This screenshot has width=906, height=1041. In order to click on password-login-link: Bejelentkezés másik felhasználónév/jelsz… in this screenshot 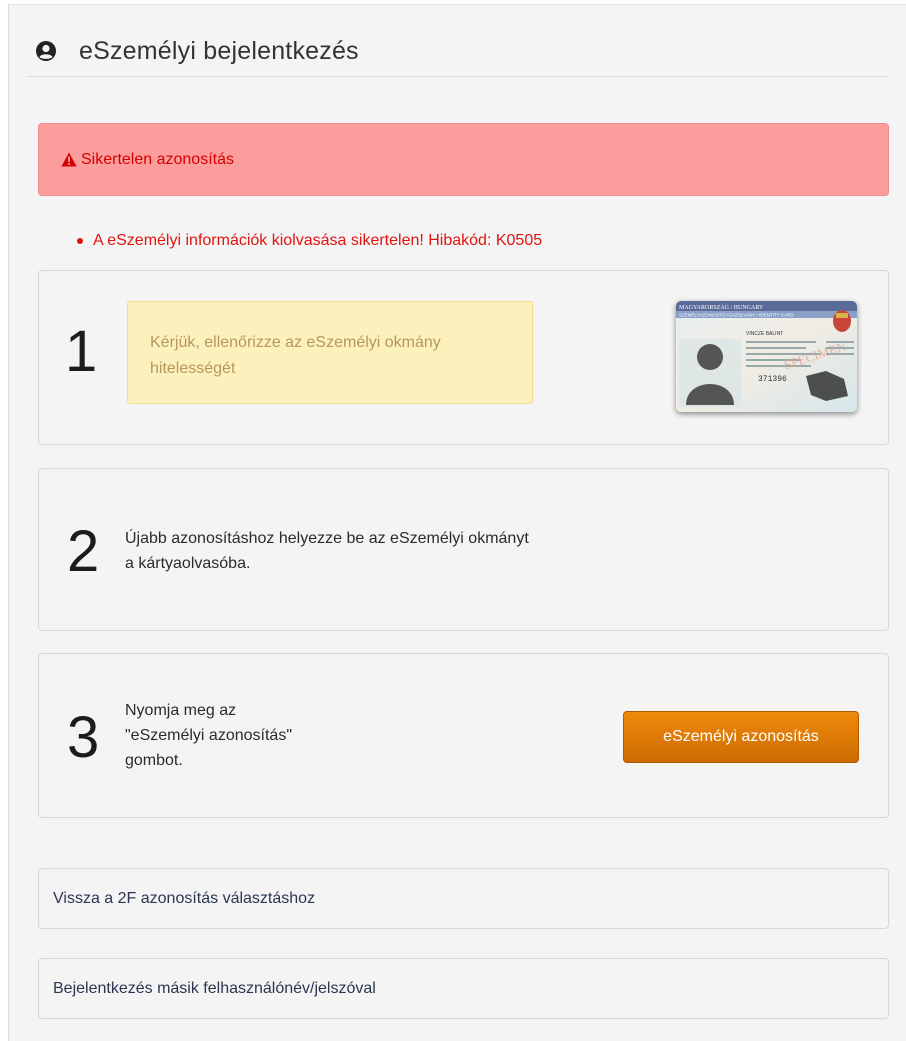, I will do `click(463, 988)`.